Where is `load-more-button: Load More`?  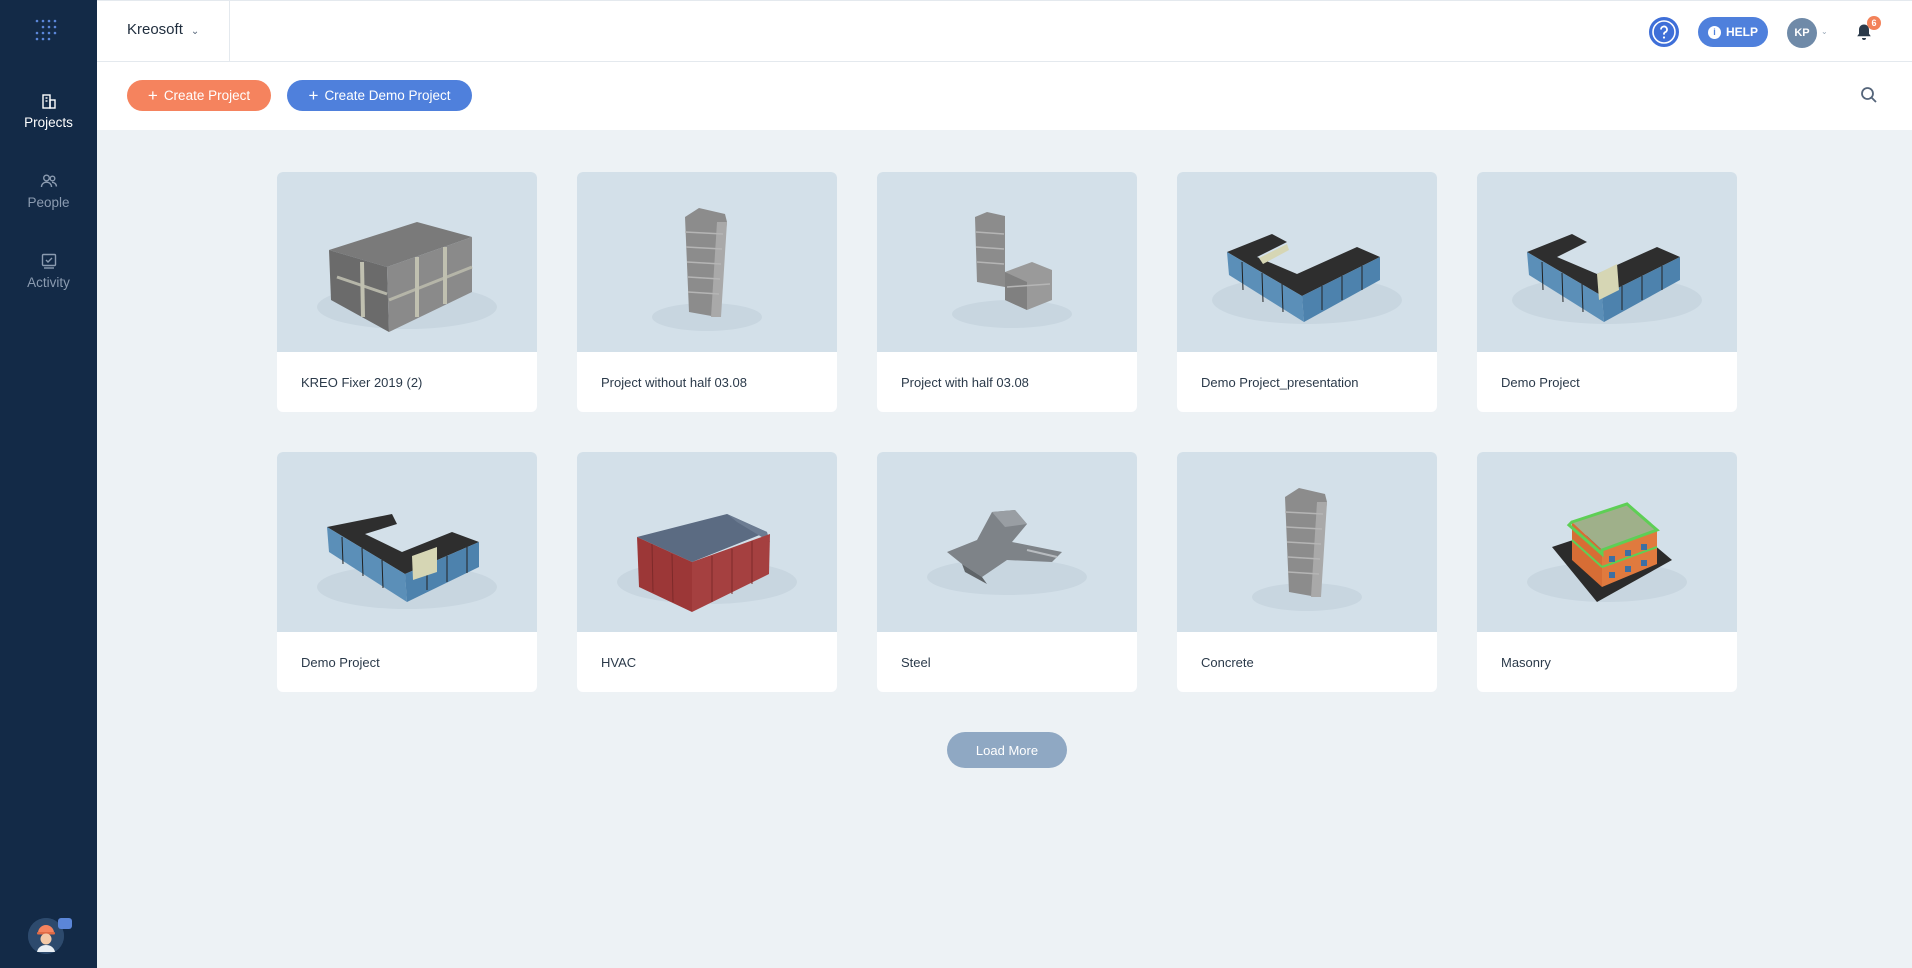
load-more-button: Load More is located at coordinates (1007, 750).